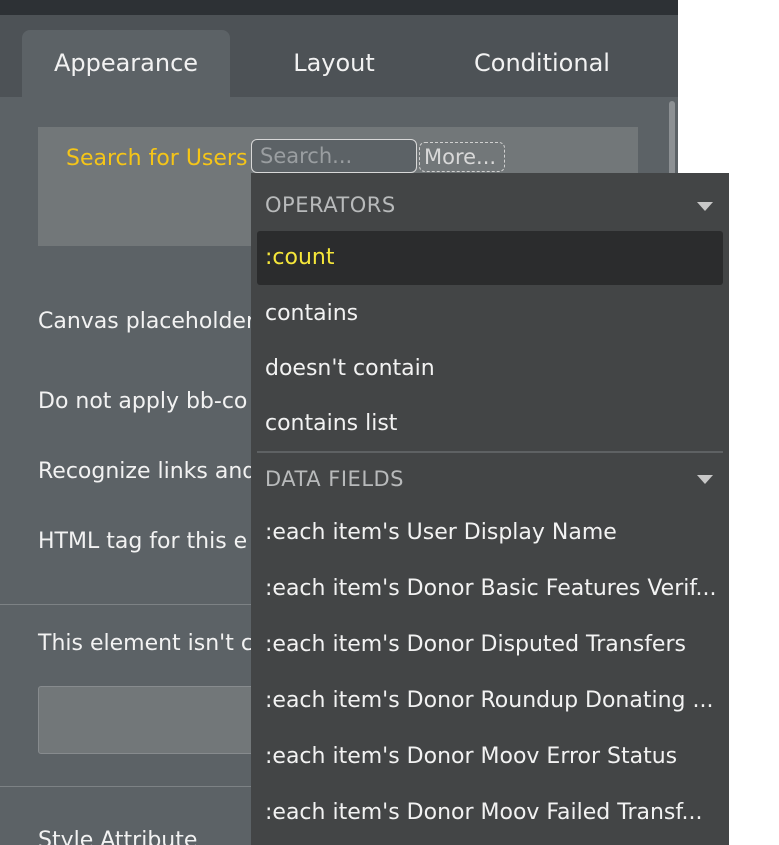 The width and height of the screenshot is (779, 845). Describe the element at coordinates (490, 645) in the screenshot. I see `data-field-item: :each item's Donor Disputed Transfers` at that location.